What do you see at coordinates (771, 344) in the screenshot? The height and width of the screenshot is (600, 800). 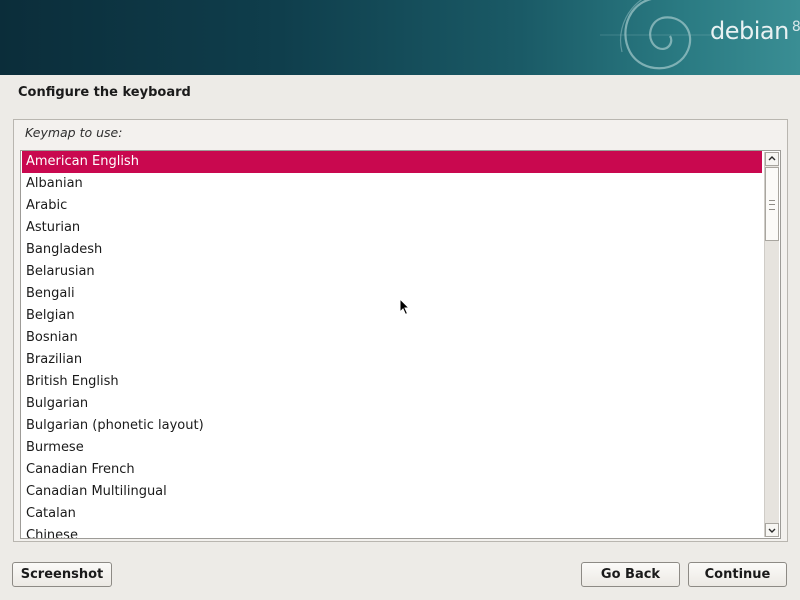 I see `scrollbar` at bounding box center [771, 344].